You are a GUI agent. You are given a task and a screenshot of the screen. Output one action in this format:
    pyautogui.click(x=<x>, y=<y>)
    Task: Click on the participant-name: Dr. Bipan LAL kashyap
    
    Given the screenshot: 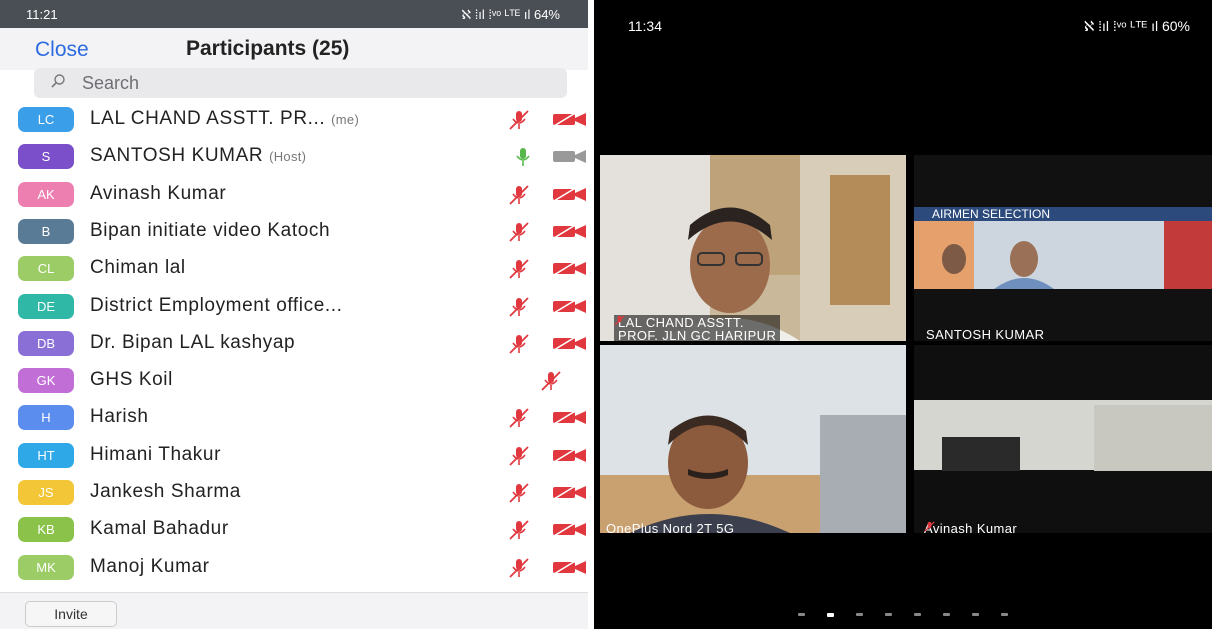 What is the action you would take?
    pyautogui.click(x=192, y=343)
    